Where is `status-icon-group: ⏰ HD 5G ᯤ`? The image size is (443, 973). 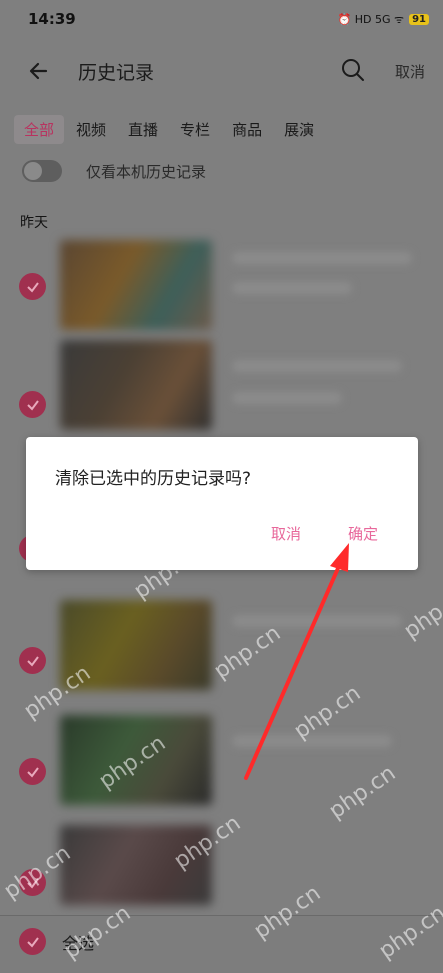
status-icon-group: ⏰ HD 5G ᯤ is located at coordinates (371, 19).